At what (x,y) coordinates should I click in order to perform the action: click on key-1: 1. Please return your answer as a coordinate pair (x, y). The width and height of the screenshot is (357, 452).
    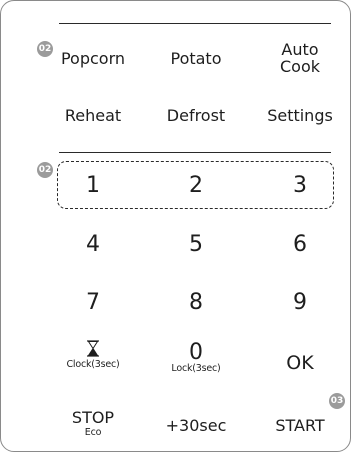
    Looking at the image, I should click on (93, 186).